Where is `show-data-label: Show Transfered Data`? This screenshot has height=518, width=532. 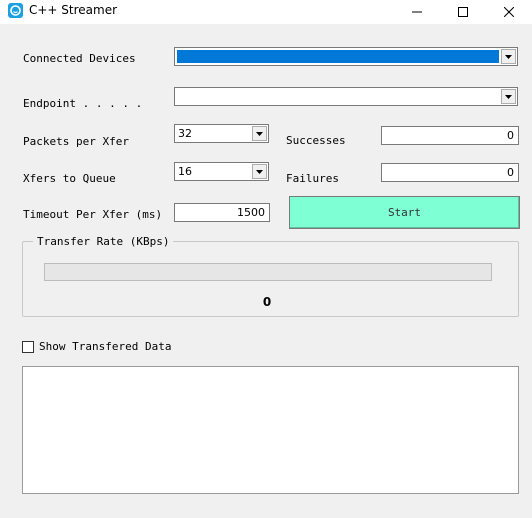 show-data-label: Show Transfered Data is located at coordinates (105, 346).